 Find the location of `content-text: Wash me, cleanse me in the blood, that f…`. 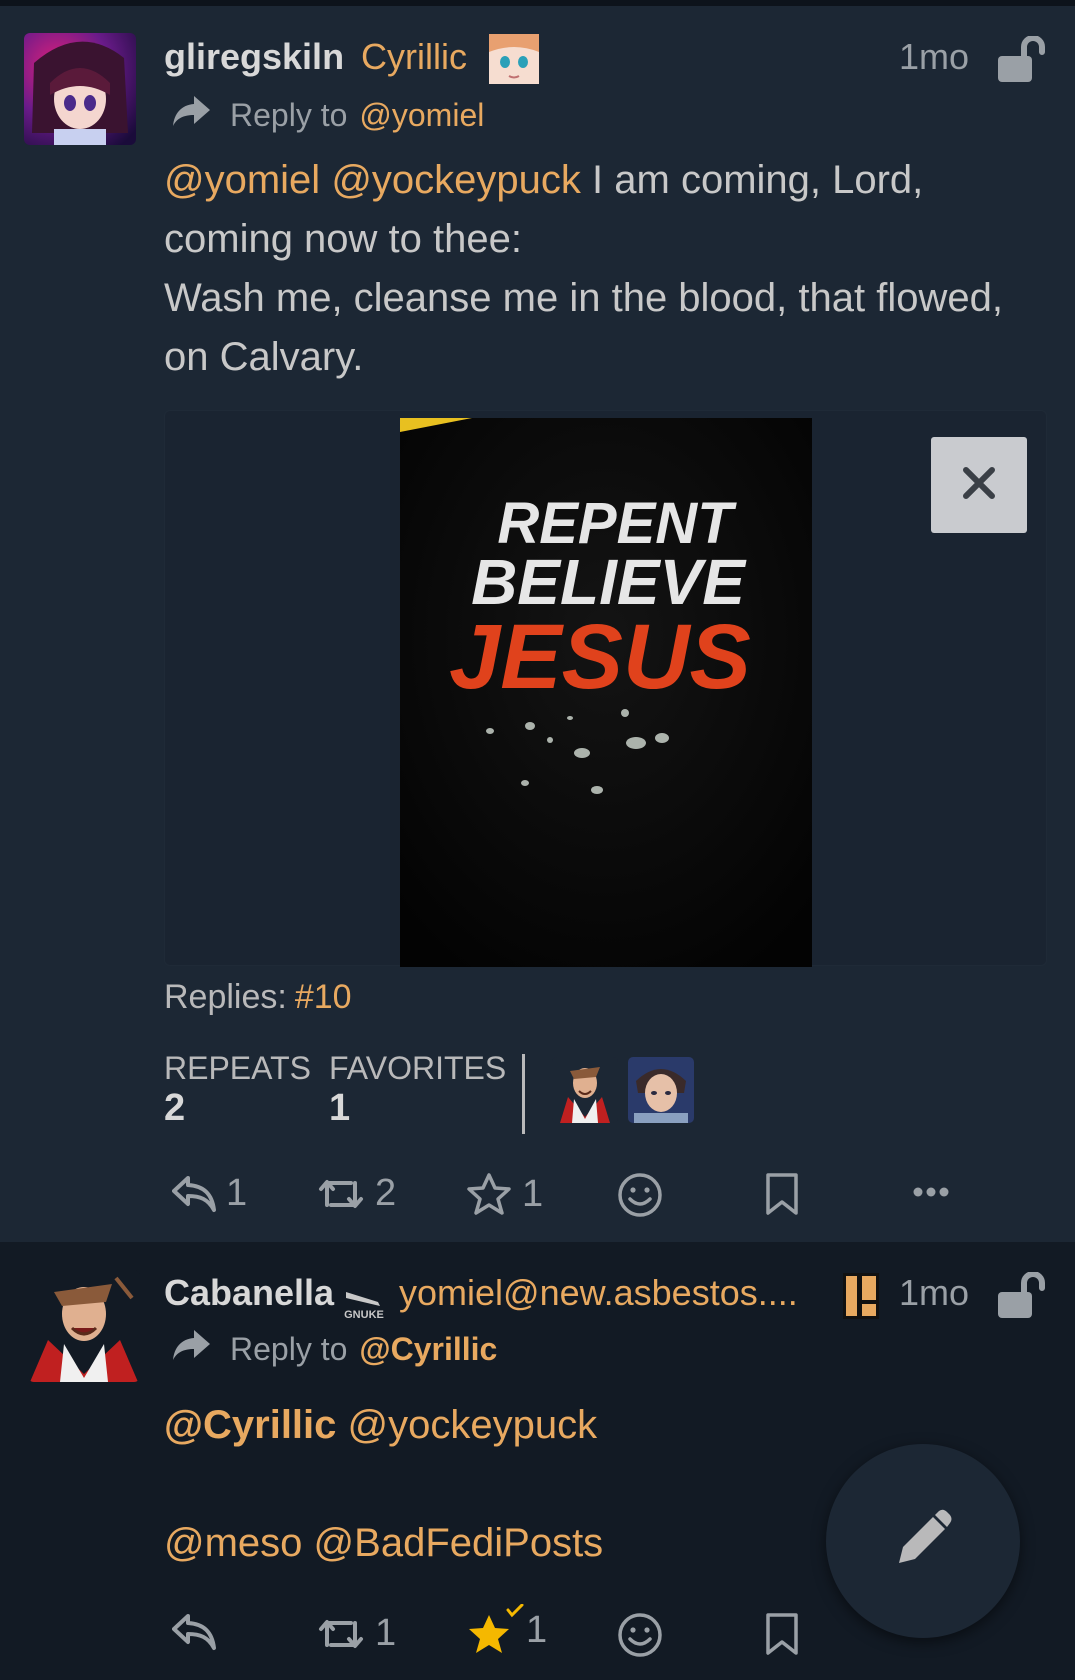

content-text: Wash me, cleanse me in the blood, that f… is located at coordinates (583, 298).